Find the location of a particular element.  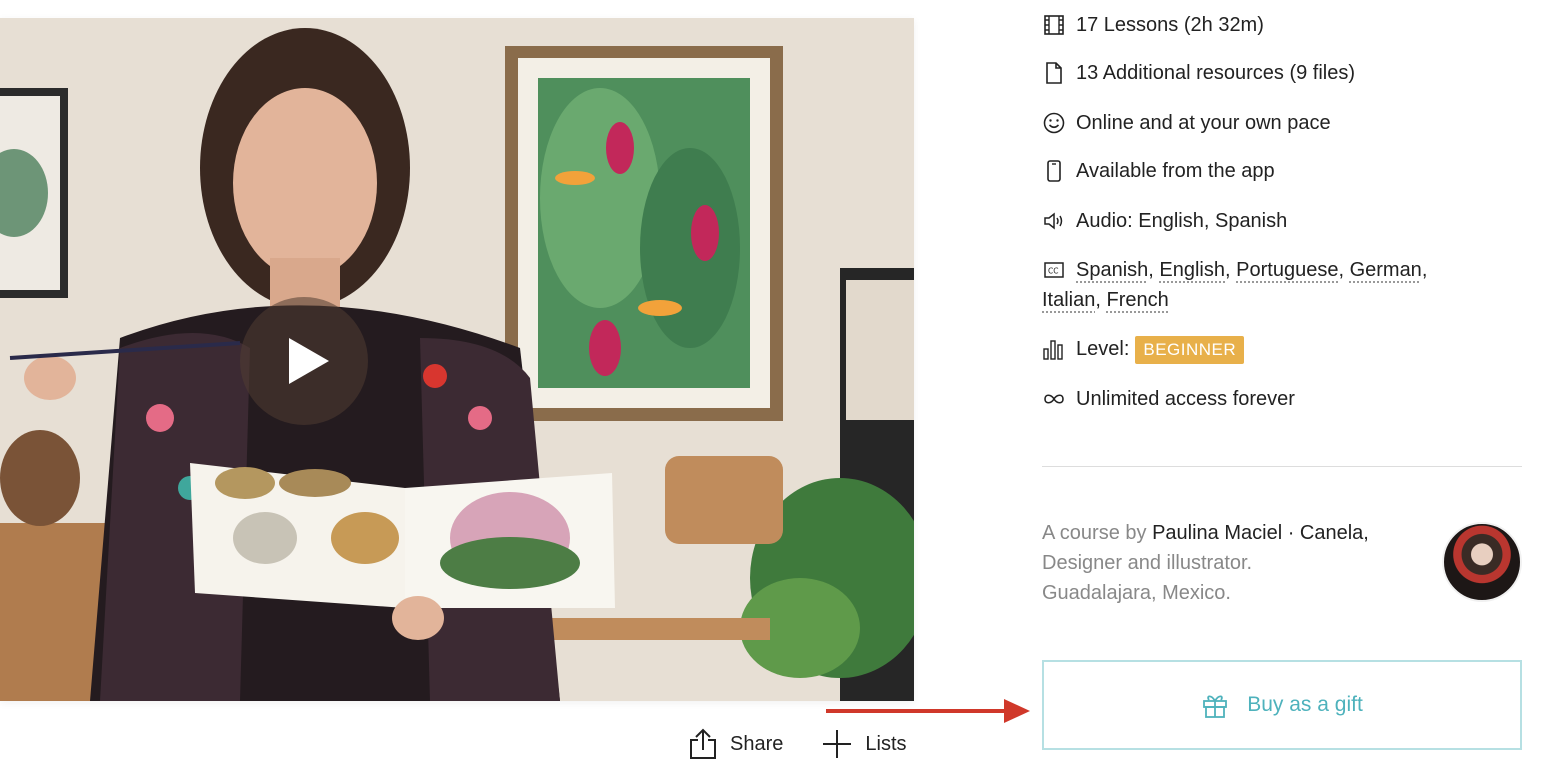

author-role: Designer and illustrator. is located at coordinates (1147, 563).